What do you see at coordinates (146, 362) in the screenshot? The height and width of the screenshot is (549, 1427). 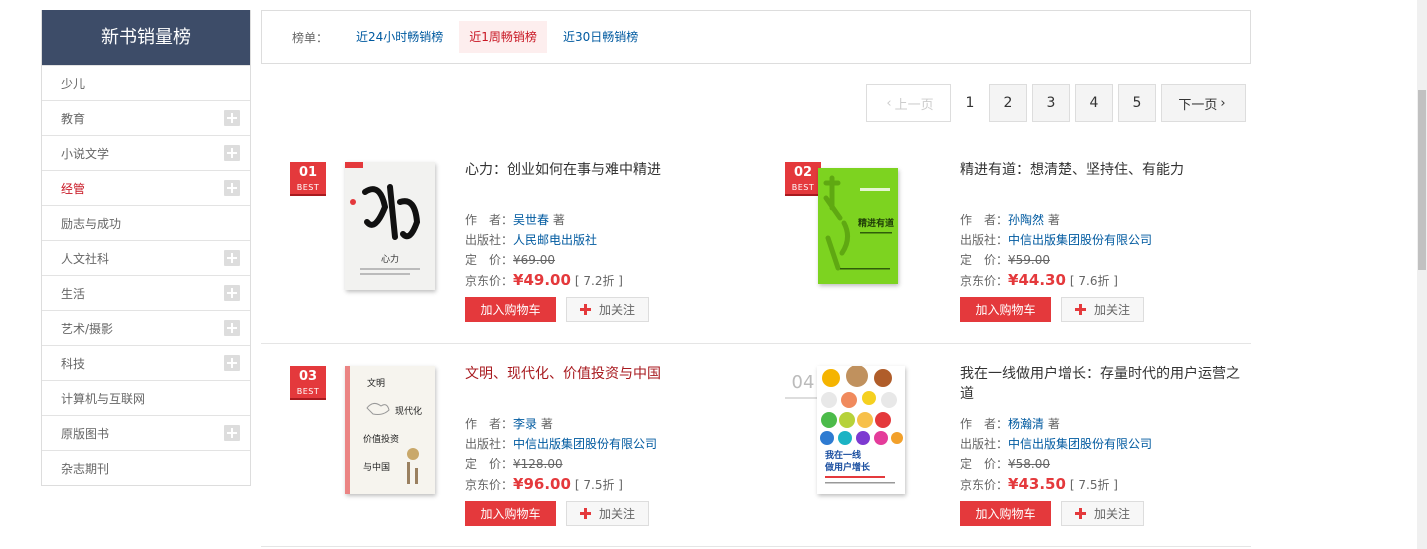 I see `sidebar-item-tech: 科技` at bounding box center [146, 362].